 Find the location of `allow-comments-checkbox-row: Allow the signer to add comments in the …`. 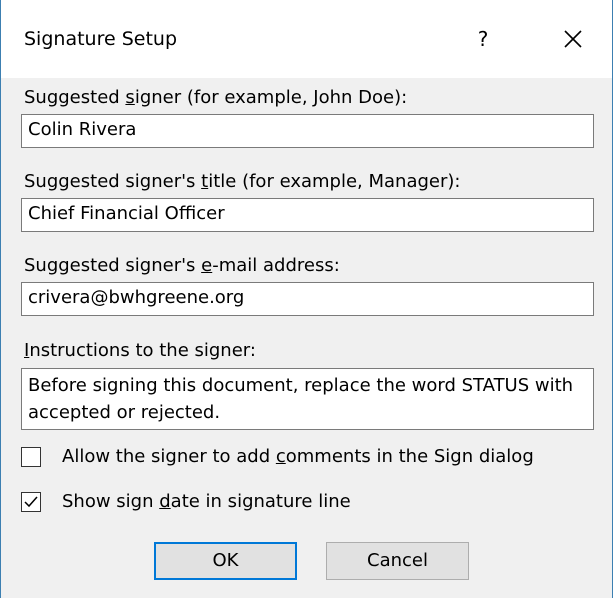

allow-comments-checkbox-row: Allow the signer to add comments in the … is located at coordinates (311, 458).